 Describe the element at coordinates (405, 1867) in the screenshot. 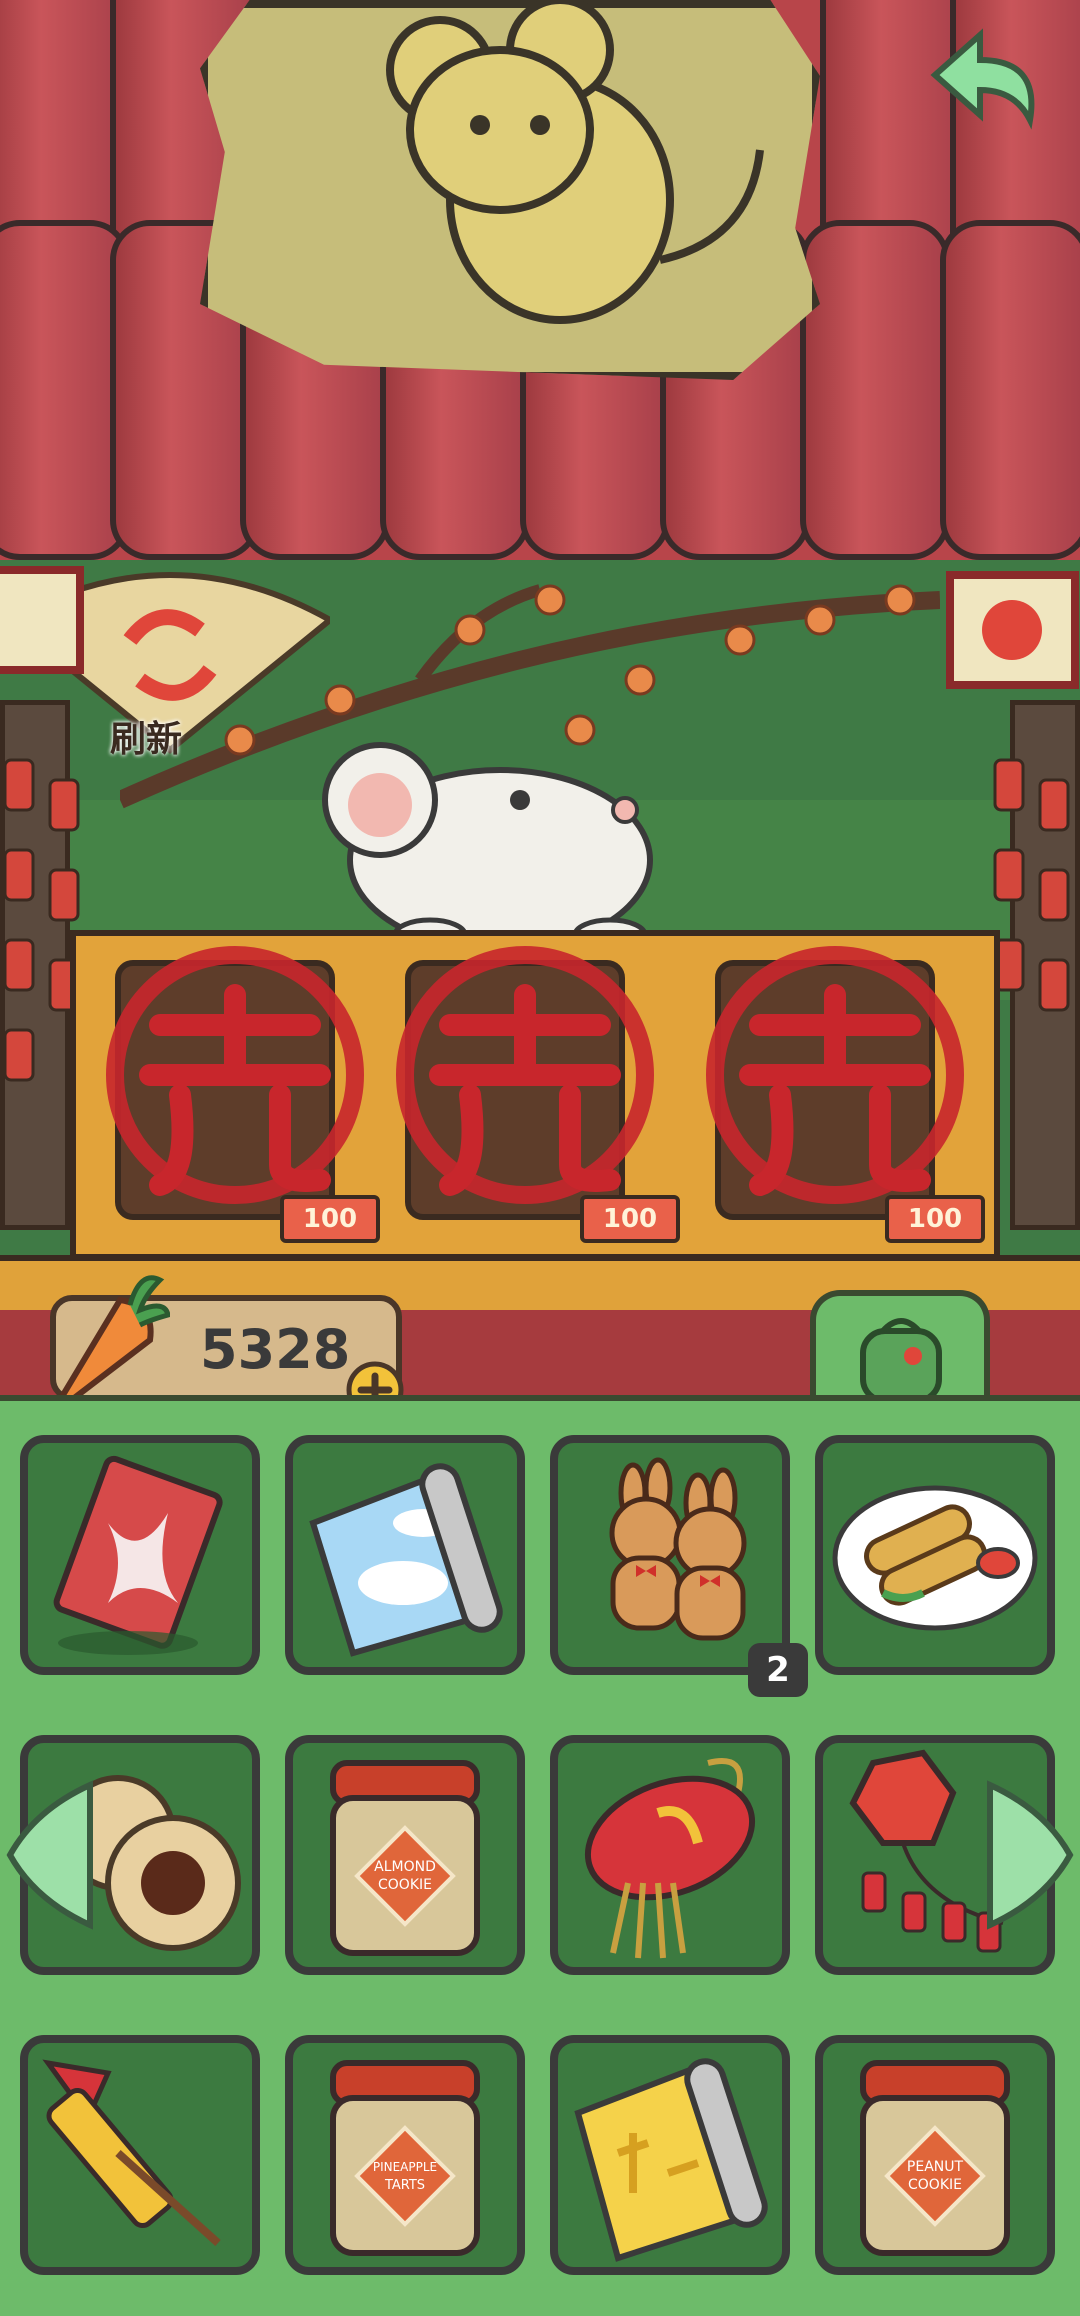

I see `svg-text: ALMOND` at that location.